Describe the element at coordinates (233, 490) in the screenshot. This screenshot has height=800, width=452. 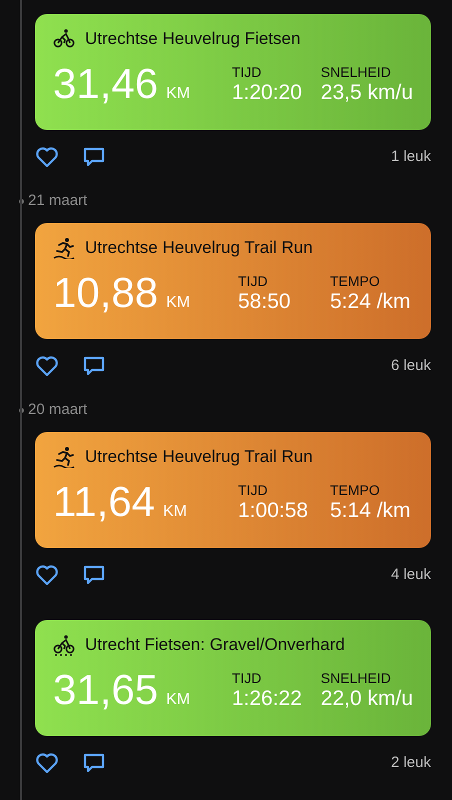
I see `activity-card: Utrechtse Heuvelrug Trail Run 11,64 KM TIJD 1:00:58 TEMPO 5:14 /km` at that location.